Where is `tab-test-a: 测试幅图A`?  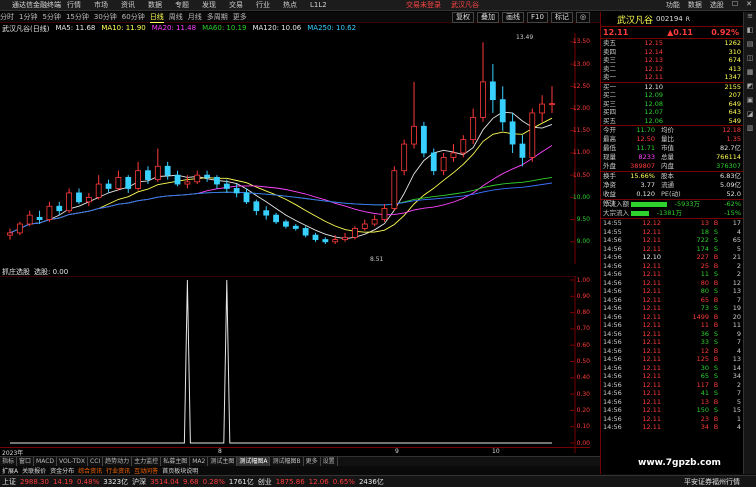
tab-test-a: 测试幅图A is located at coordinates (254, 461).